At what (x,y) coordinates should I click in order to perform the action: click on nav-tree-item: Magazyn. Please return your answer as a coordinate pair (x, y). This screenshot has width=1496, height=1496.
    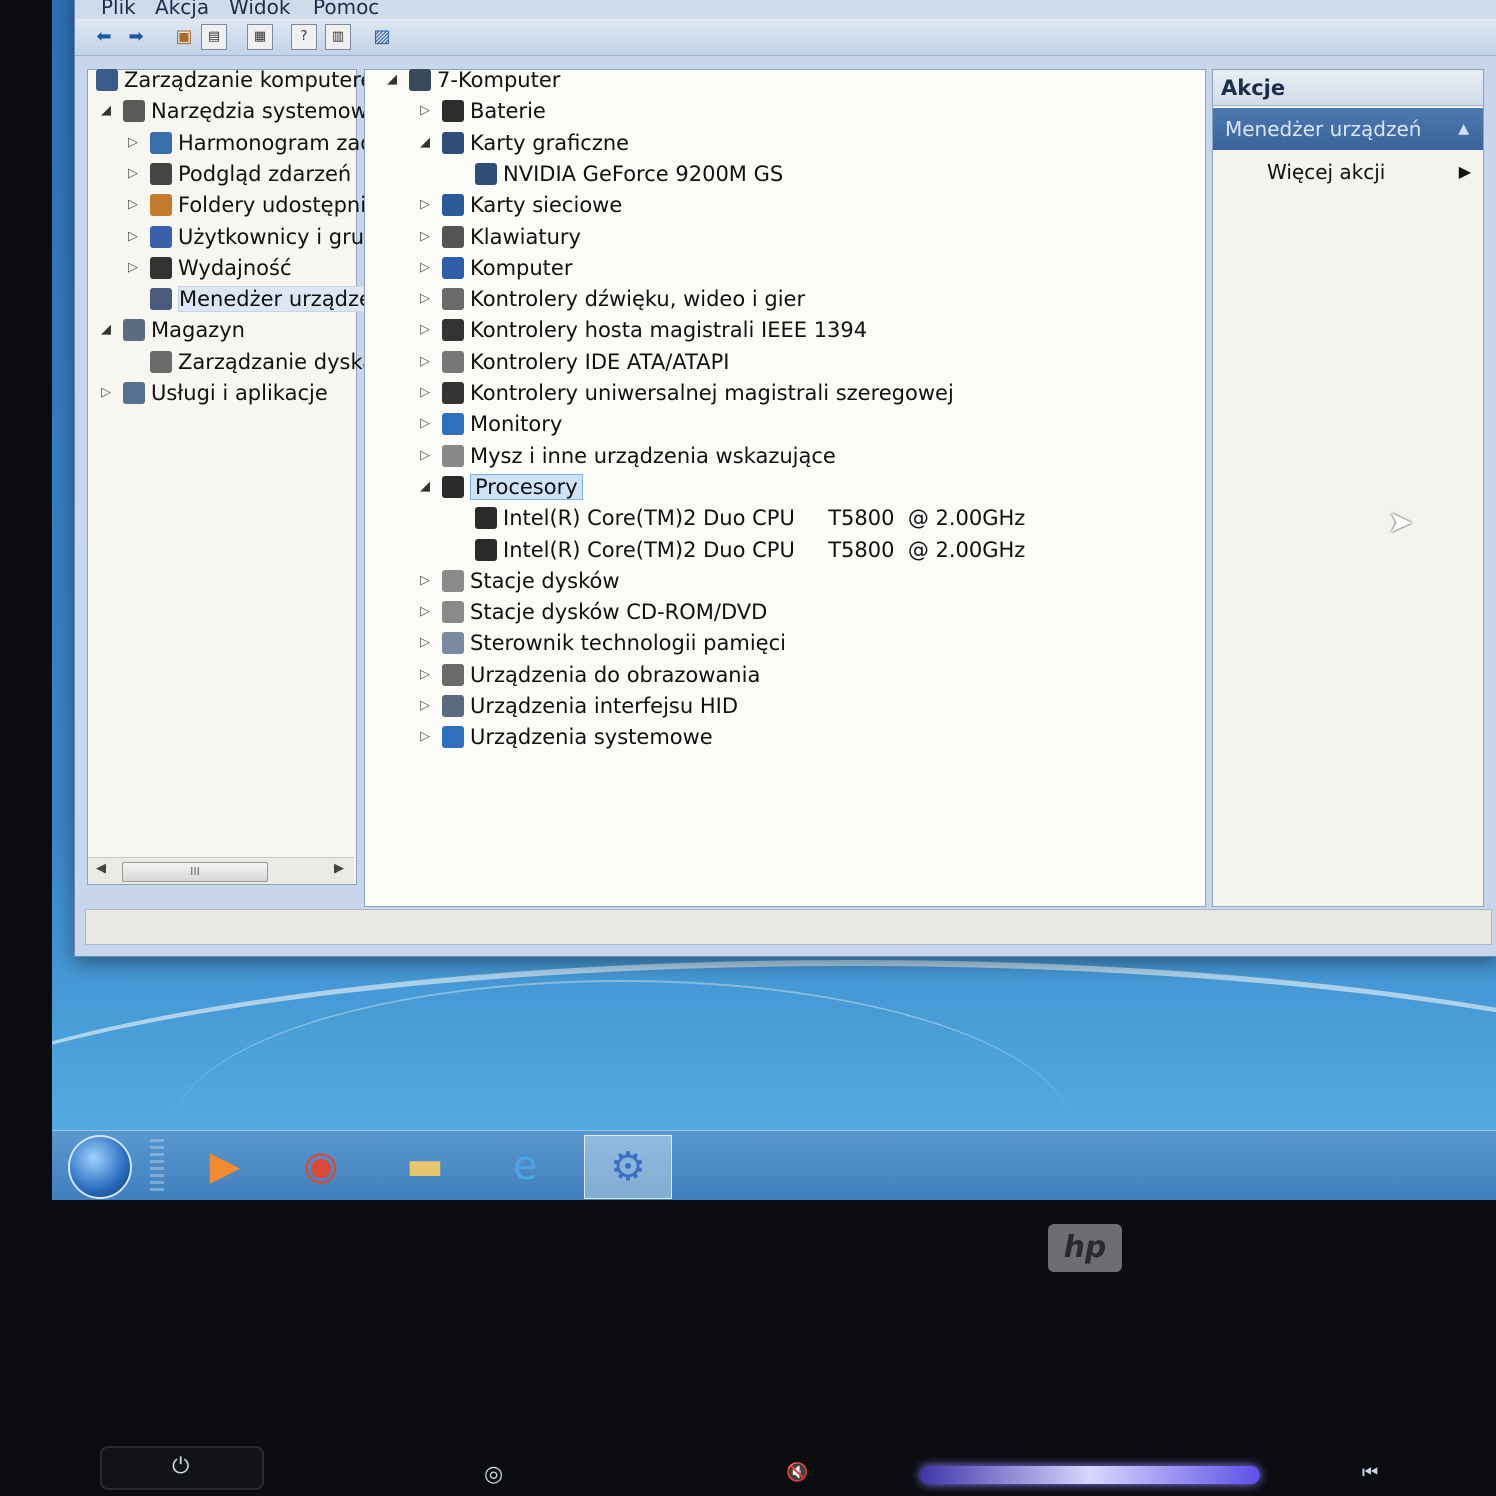
    Looking at the image, I should click on (184, 330).